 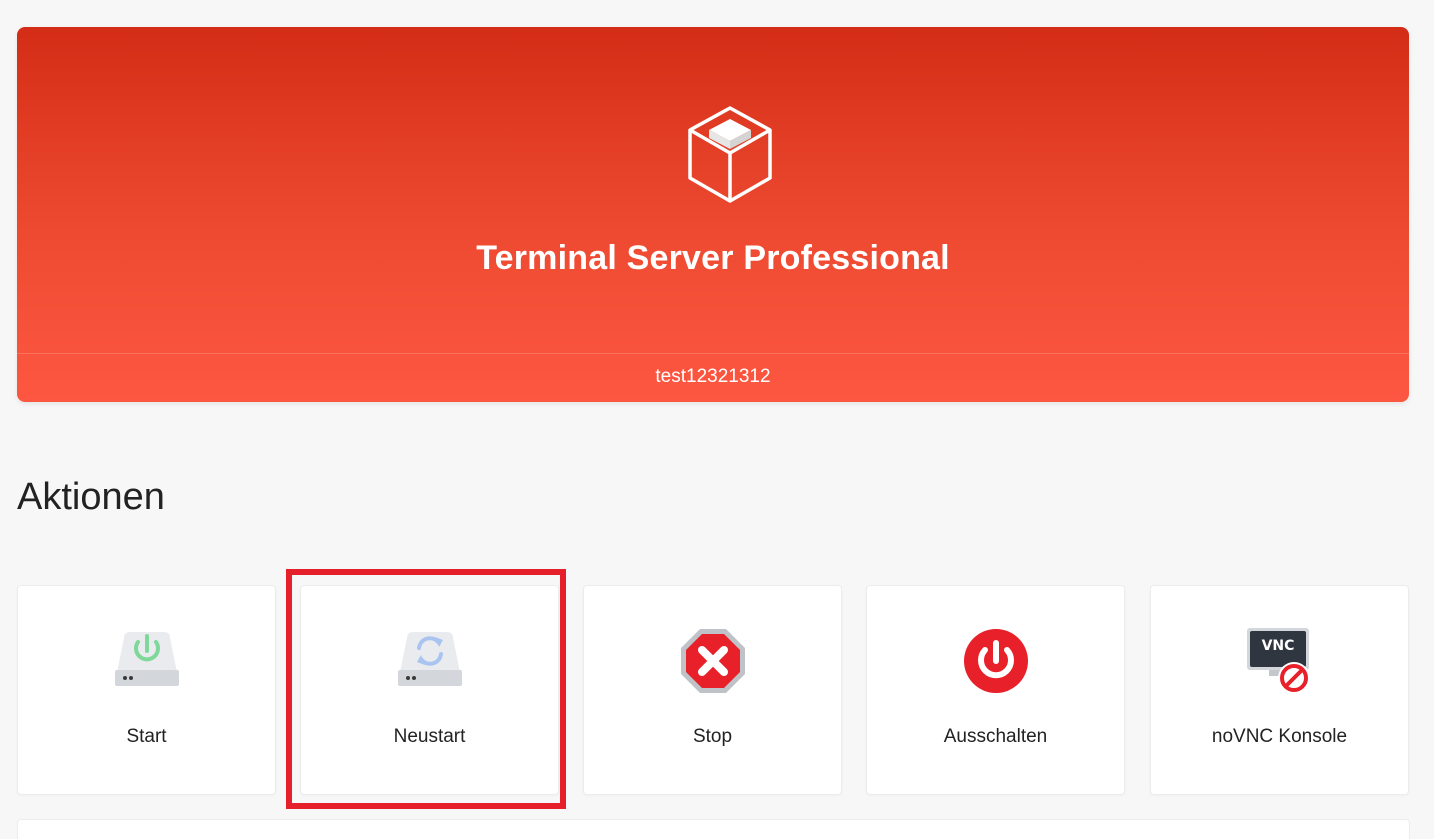 I want to click on server-hostname: test12321312, so click(x=713, y=376).